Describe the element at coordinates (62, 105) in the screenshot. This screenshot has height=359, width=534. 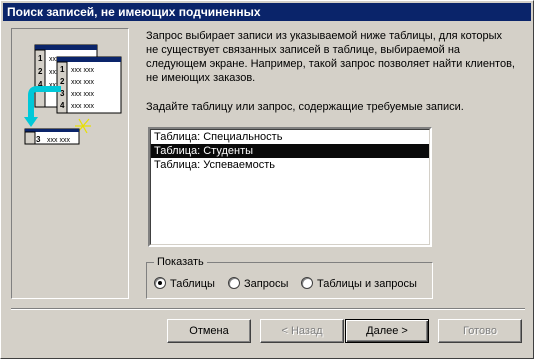
I see `svg-text: 4` at that location.